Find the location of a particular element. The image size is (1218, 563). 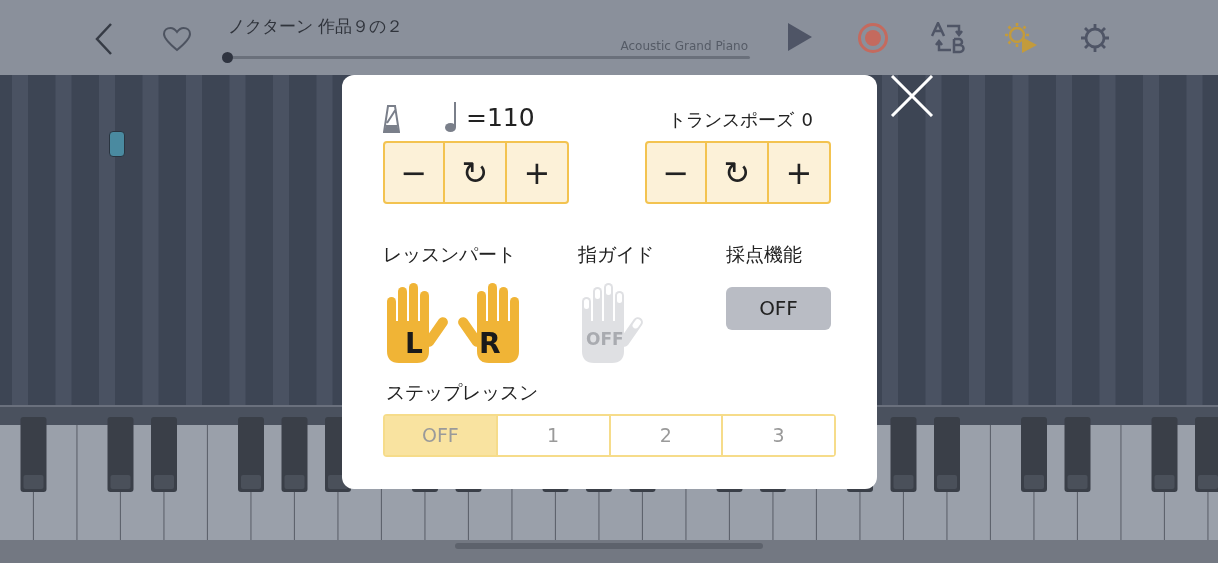

transpose-button: + is located at coordinates (800, 172).